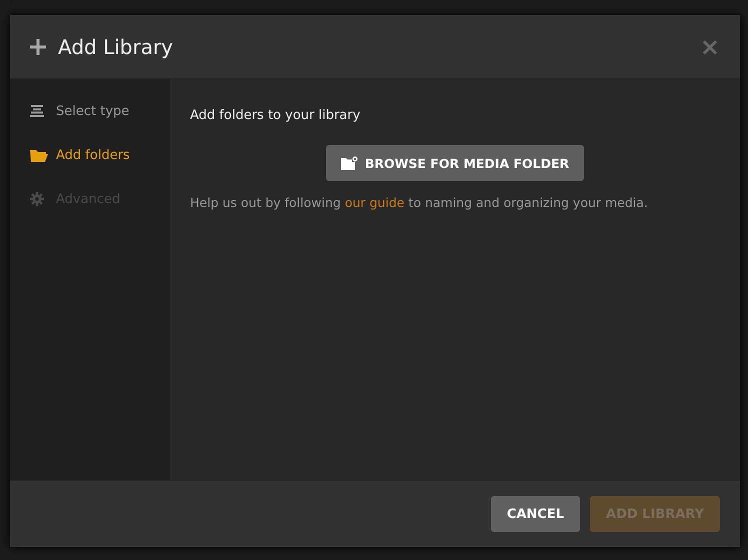 Image resolution: width=748 pixels, height=560 pixels. Describe the element at coordinates (535, 514) in the screenshot. I see `cancel-button: CANCEL` at that location.